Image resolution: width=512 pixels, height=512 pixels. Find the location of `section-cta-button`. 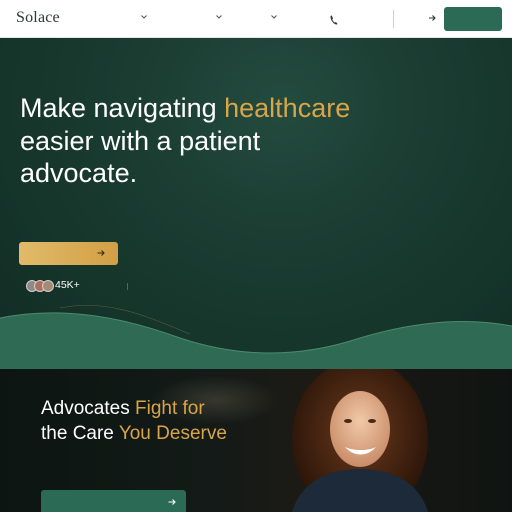

section-cta-button is located at coordinates (113, 501).